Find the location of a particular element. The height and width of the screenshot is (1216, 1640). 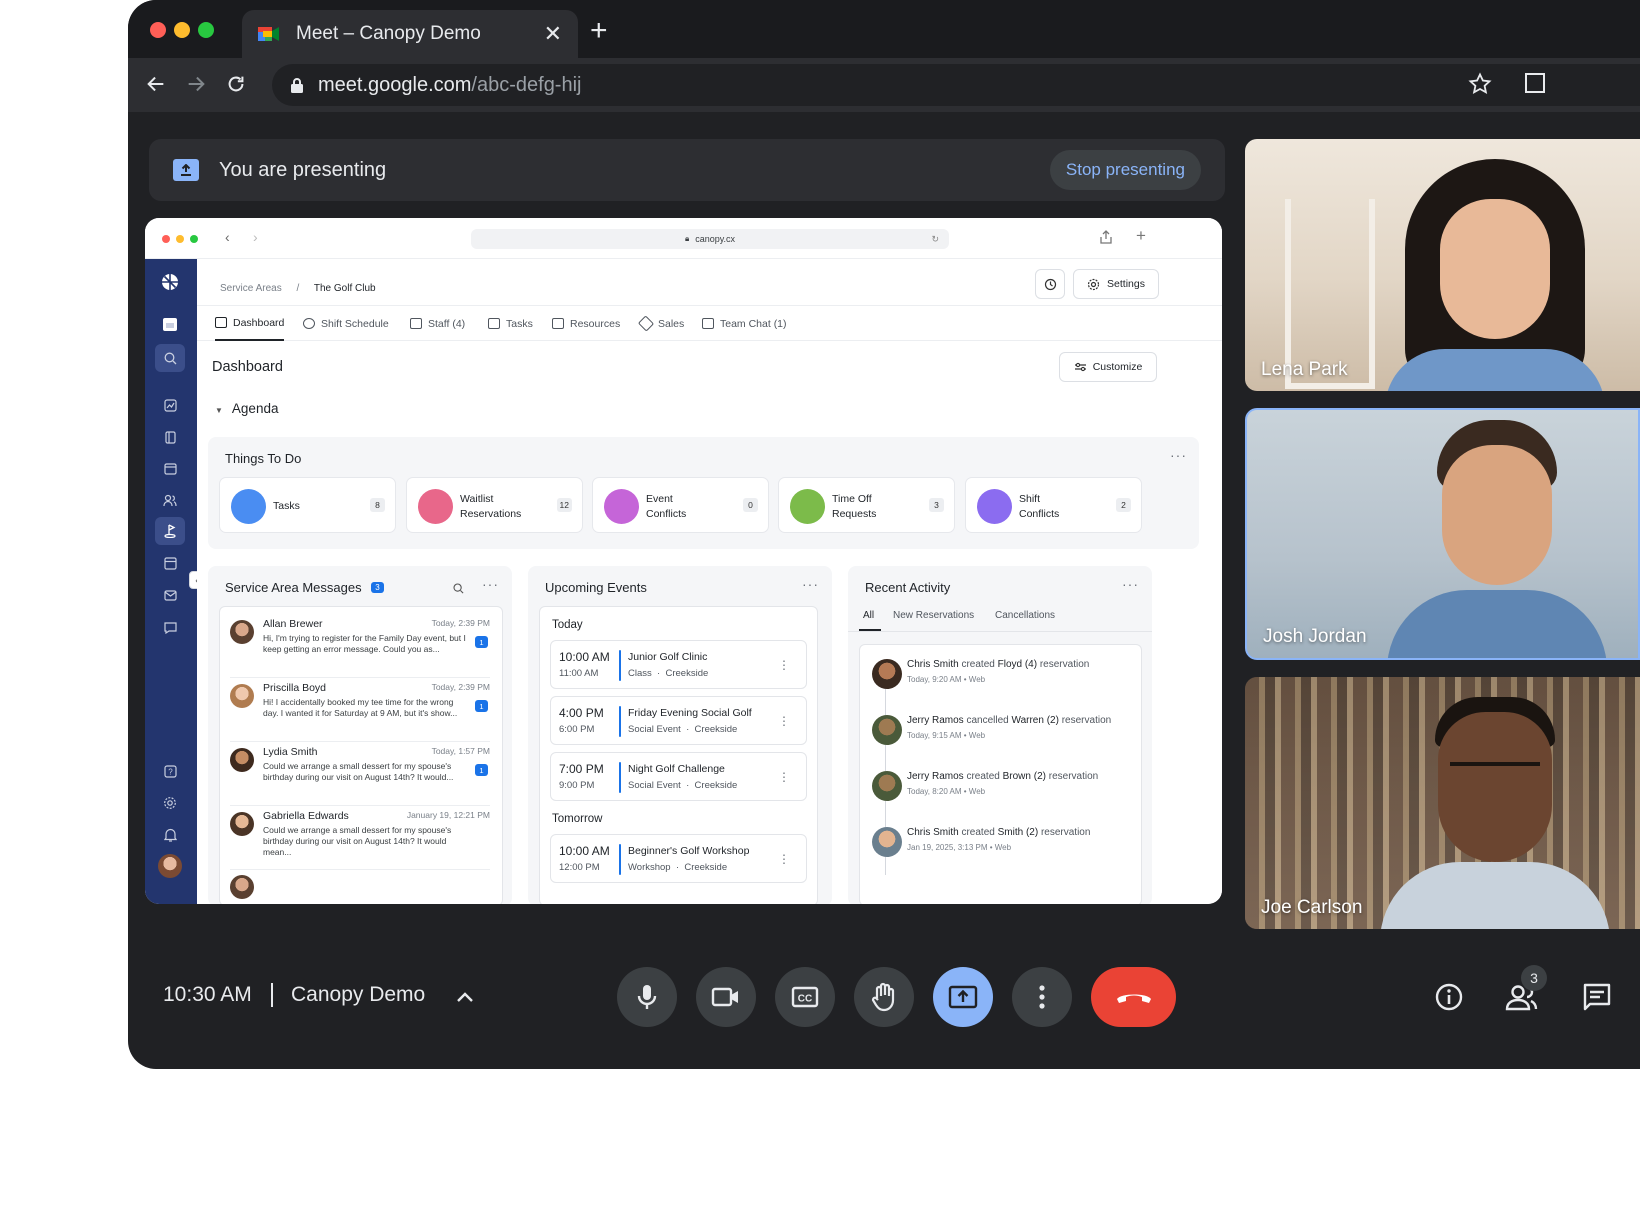

todo-card-waitlist: Waitlist Reservations 12 is located at coordinates (494, 505).